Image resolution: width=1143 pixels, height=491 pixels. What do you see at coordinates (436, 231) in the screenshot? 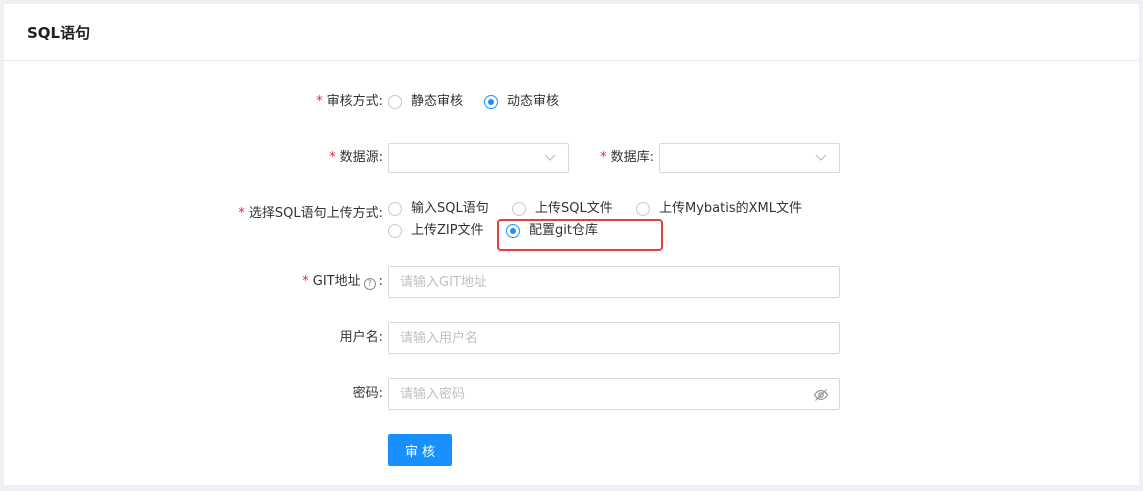
I see `radio-upload-zip-file: 上传ZIP文件` at bounding box center [436, 231].